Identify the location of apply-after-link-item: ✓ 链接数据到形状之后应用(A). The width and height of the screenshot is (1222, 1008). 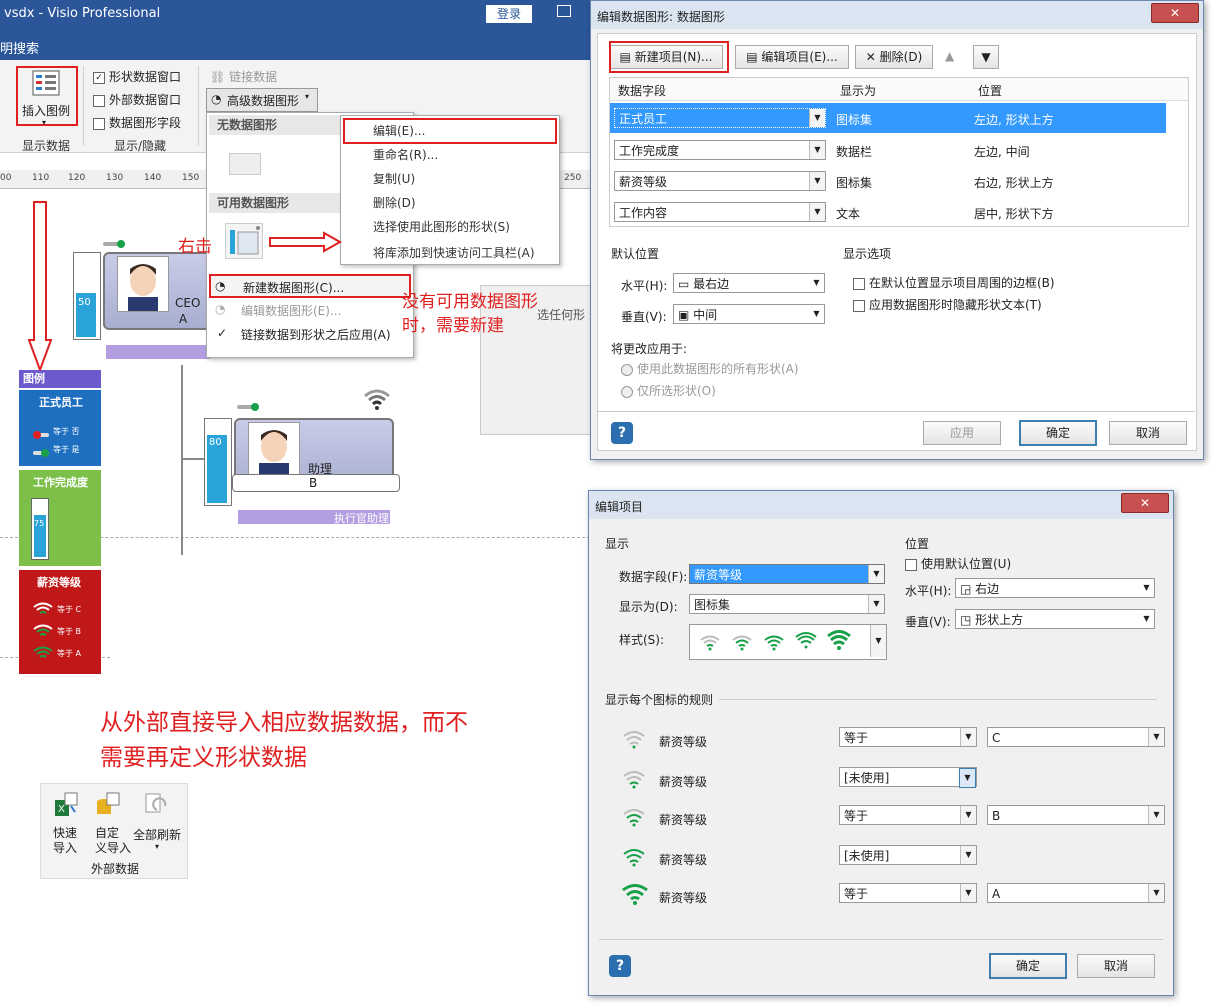
(310, 333).